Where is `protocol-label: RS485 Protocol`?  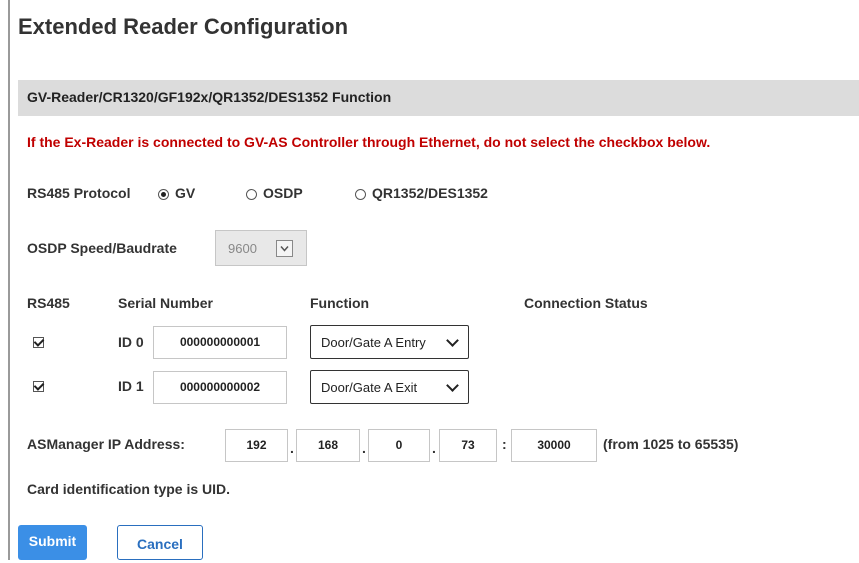
protocol-label: RS485 Protocol is located at coordinates (79, 193).